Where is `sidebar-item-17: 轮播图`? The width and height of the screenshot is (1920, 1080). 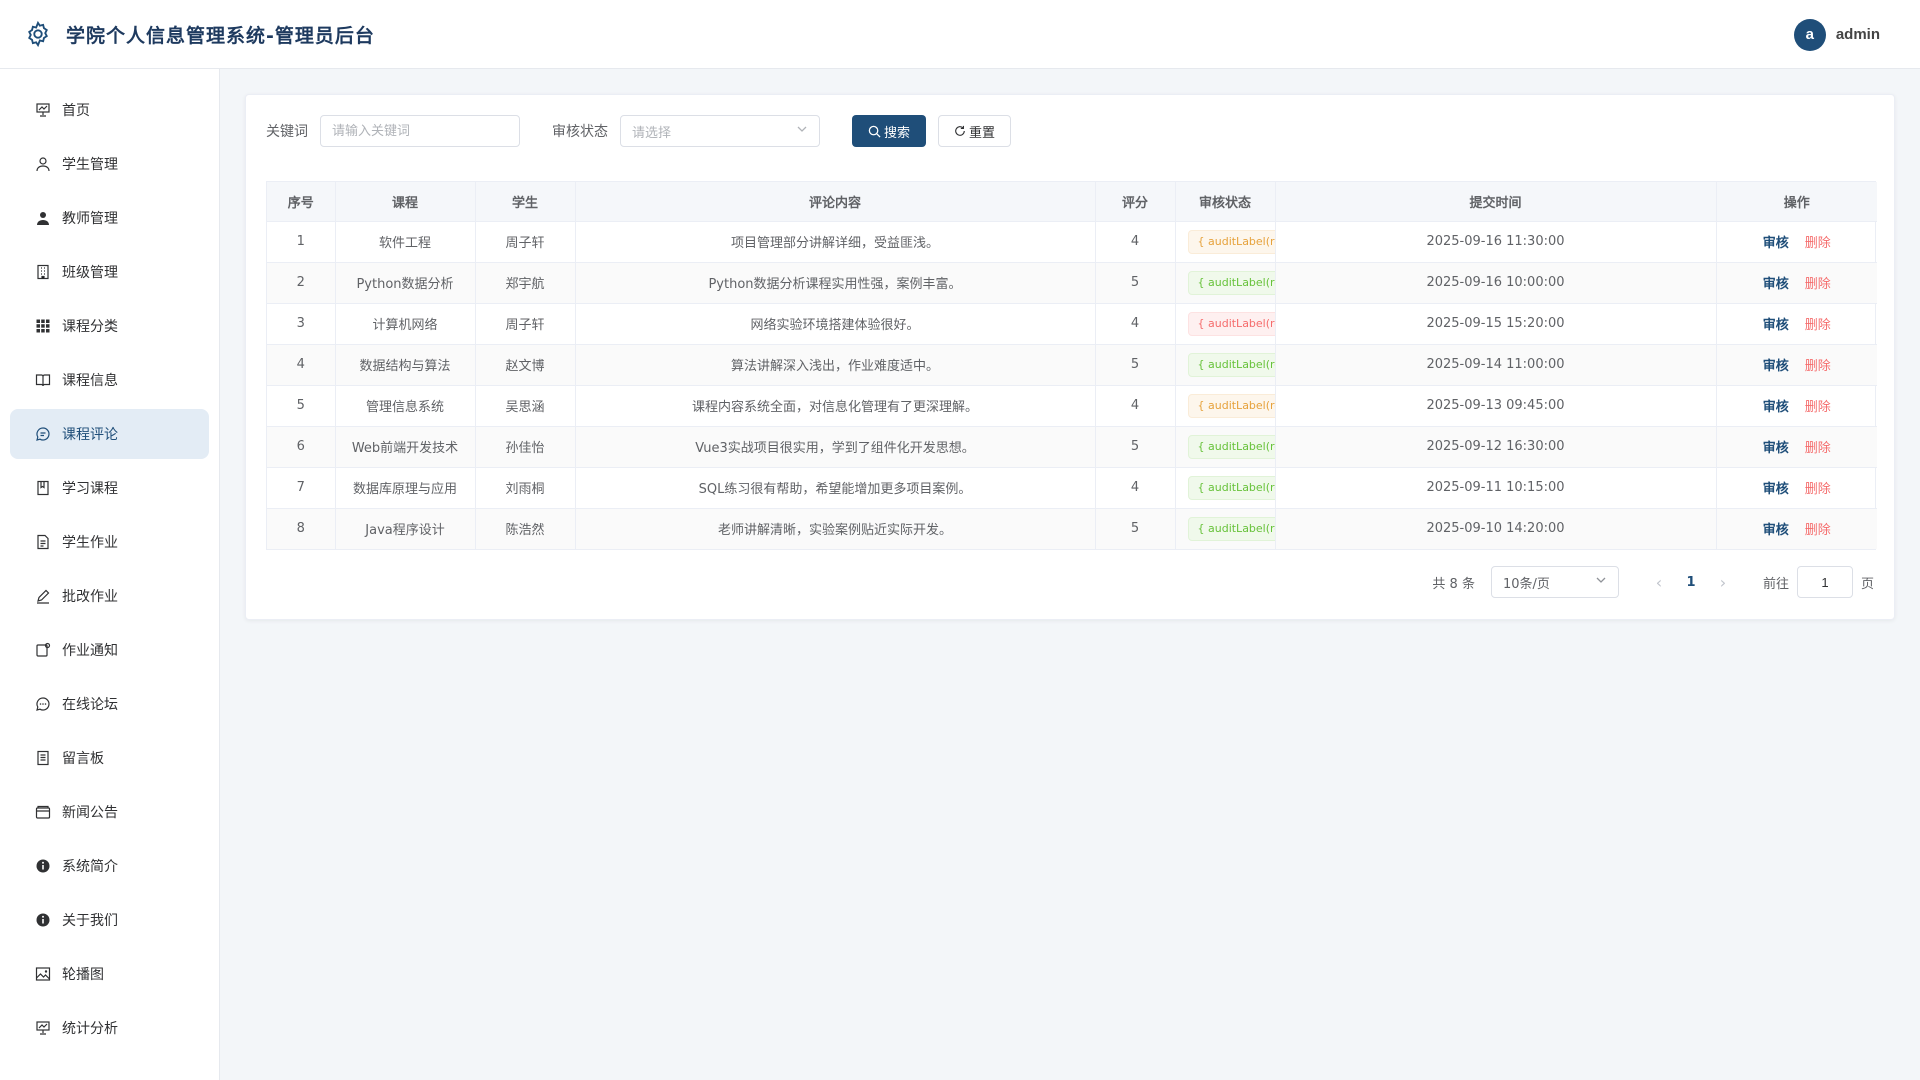 sidebar-item-17: 轮播图 is located at coordinates (109, 974).